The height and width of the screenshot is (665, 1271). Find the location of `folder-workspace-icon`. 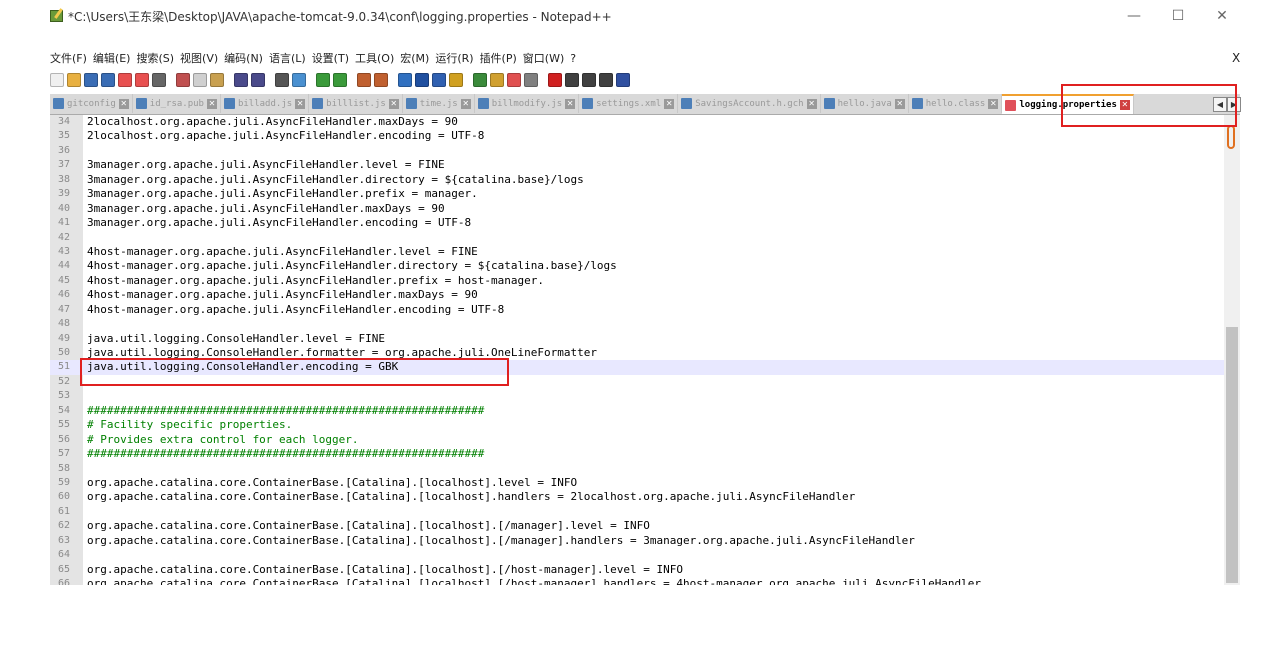

folder-workspace-icon is located at coordinates (514, 80).